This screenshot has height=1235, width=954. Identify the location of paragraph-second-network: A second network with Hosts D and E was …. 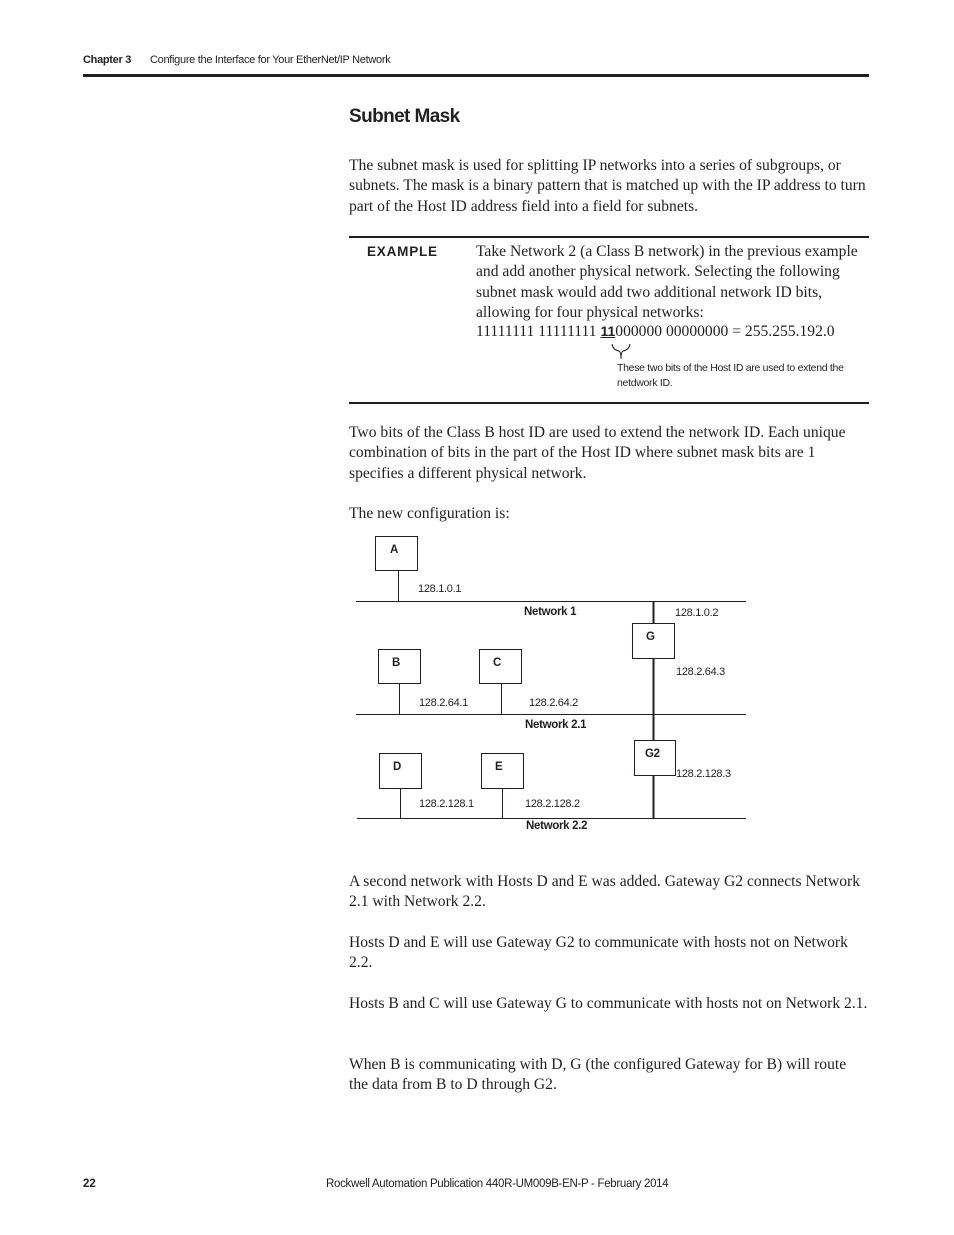
(605, 892).